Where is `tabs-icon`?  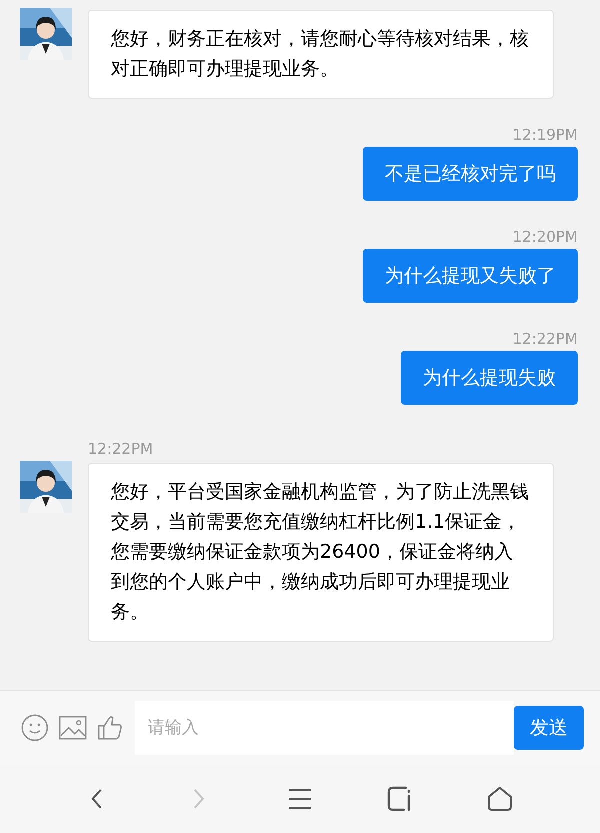 tabs-icon is located at coordinates (400, 799).